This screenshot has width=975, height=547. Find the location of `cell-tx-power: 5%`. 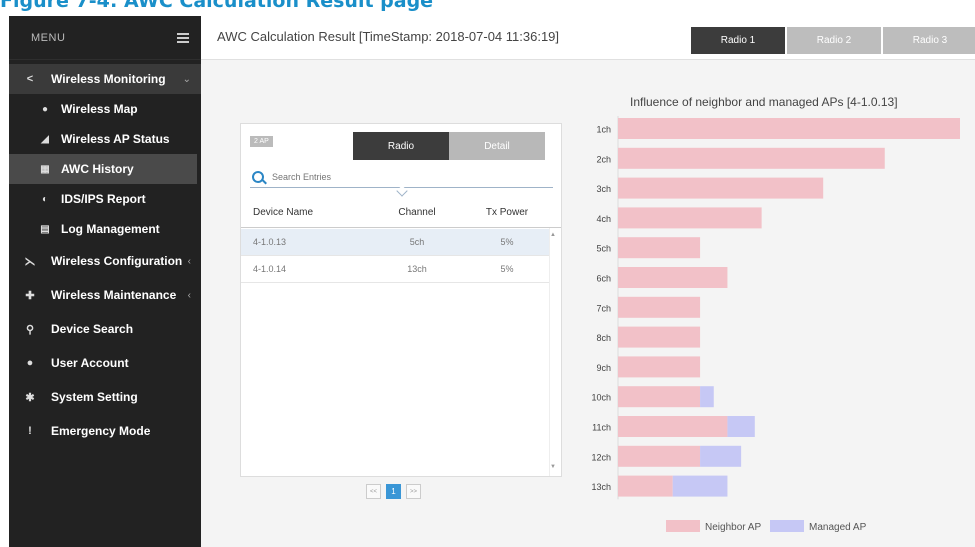

cell-tx-power: 5% is located at coordinates (507, 269).